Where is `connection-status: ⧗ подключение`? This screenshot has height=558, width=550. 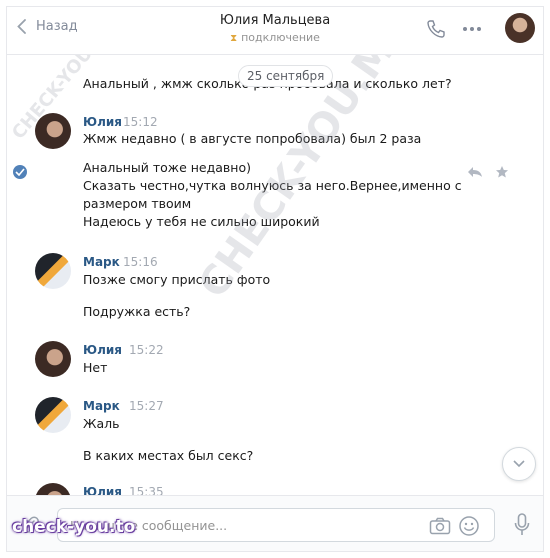 connection-status: ⧗ подключение is located at coordinates (275, 37).